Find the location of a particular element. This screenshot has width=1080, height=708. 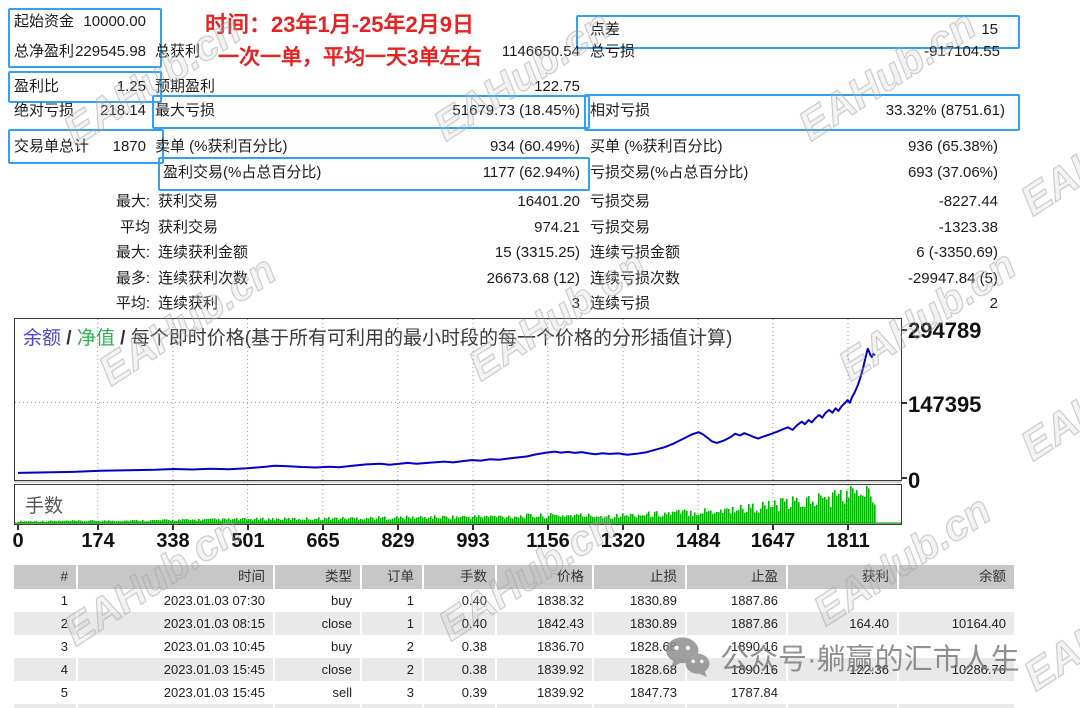

table-cell: 2023.01.03 07:30 is located at coordinates (214, 600).